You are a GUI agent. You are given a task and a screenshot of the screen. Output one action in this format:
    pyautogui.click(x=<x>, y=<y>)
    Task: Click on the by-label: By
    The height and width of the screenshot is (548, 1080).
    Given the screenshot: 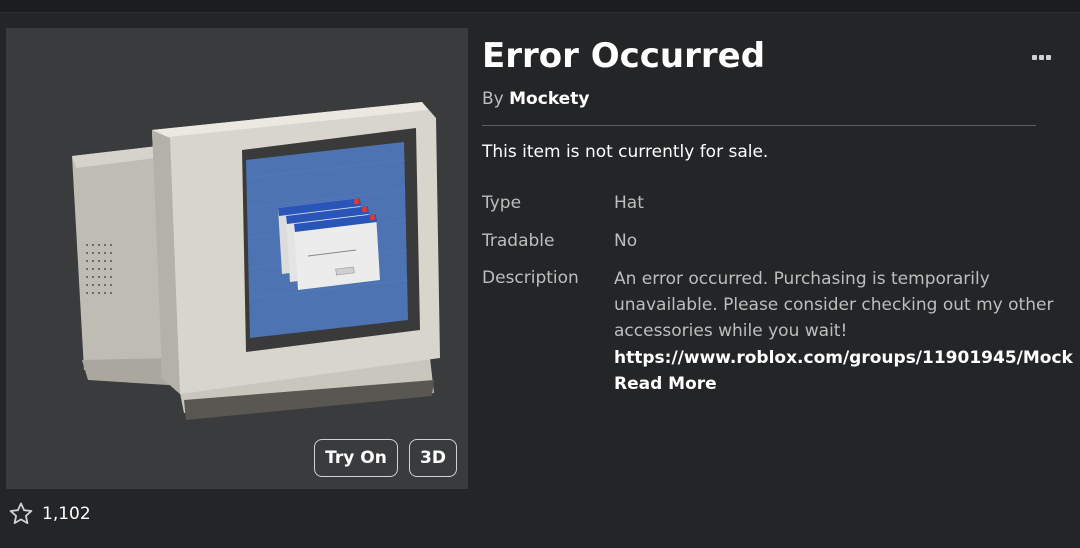 What is the action you would take?
    pyautogui.click(x=493, y=99)
    